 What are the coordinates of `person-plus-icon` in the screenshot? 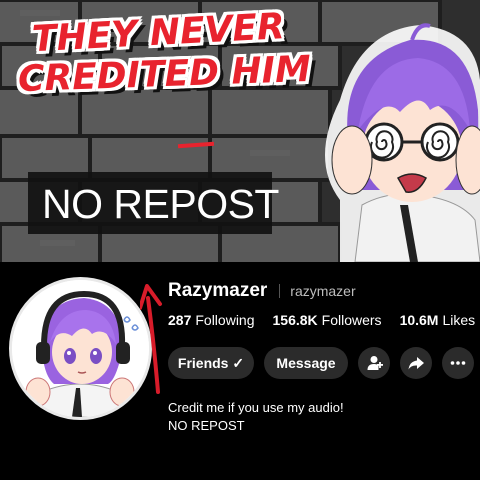 It's located at (375, 363).